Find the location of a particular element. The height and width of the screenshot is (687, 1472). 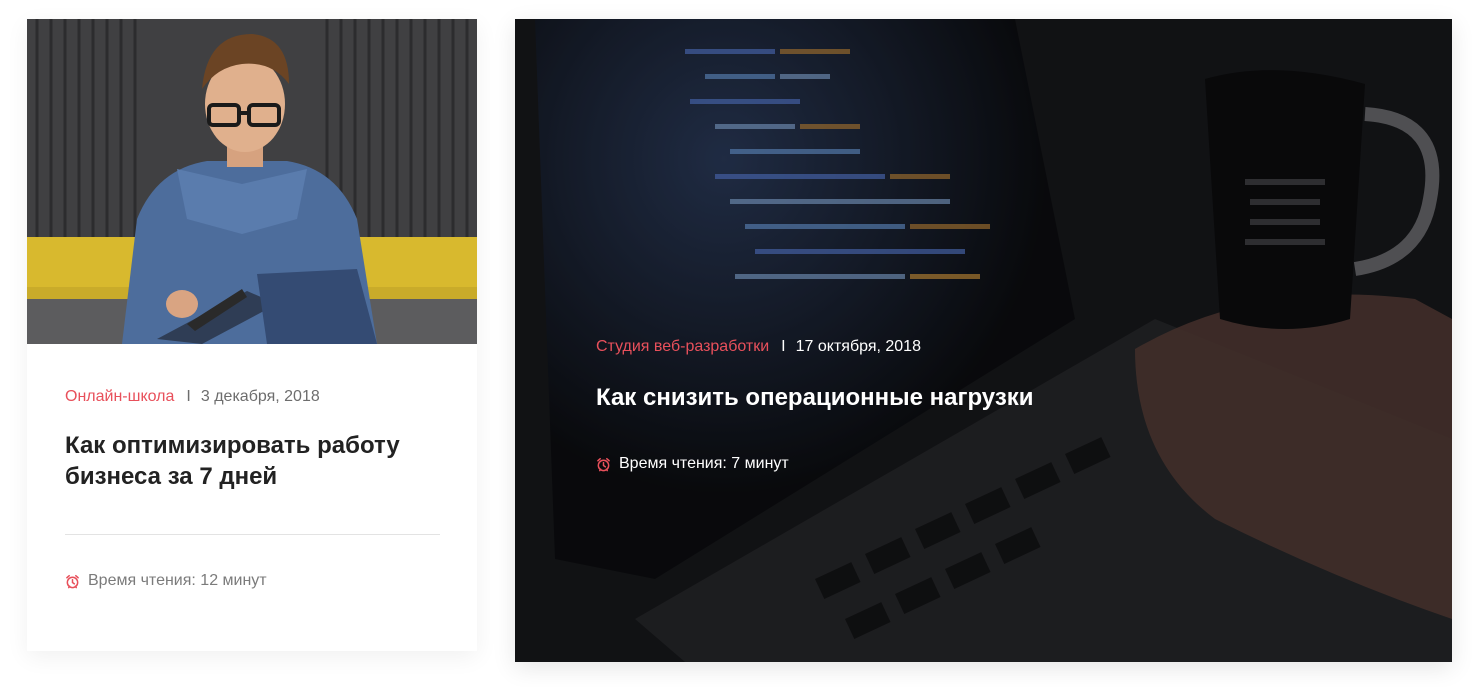

article-category: Онлайн-школа is located at coordinates (119, 396).